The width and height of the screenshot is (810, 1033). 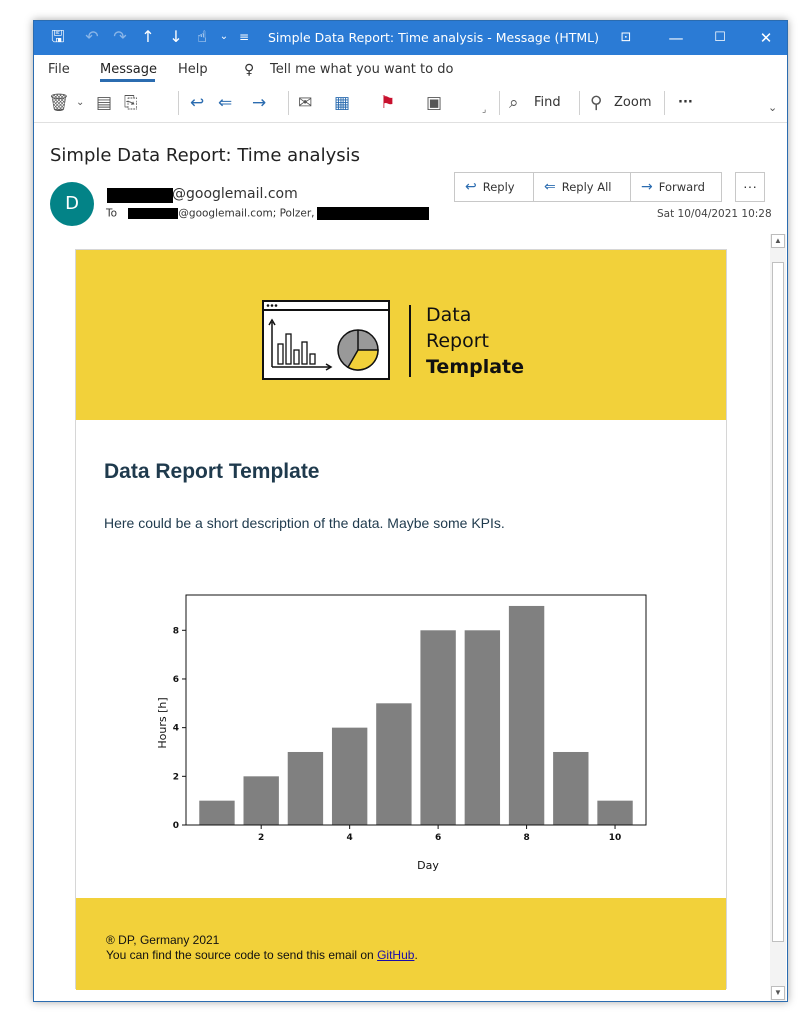 I want to click on logo-text-data: Data, so click(x=449, y=315).